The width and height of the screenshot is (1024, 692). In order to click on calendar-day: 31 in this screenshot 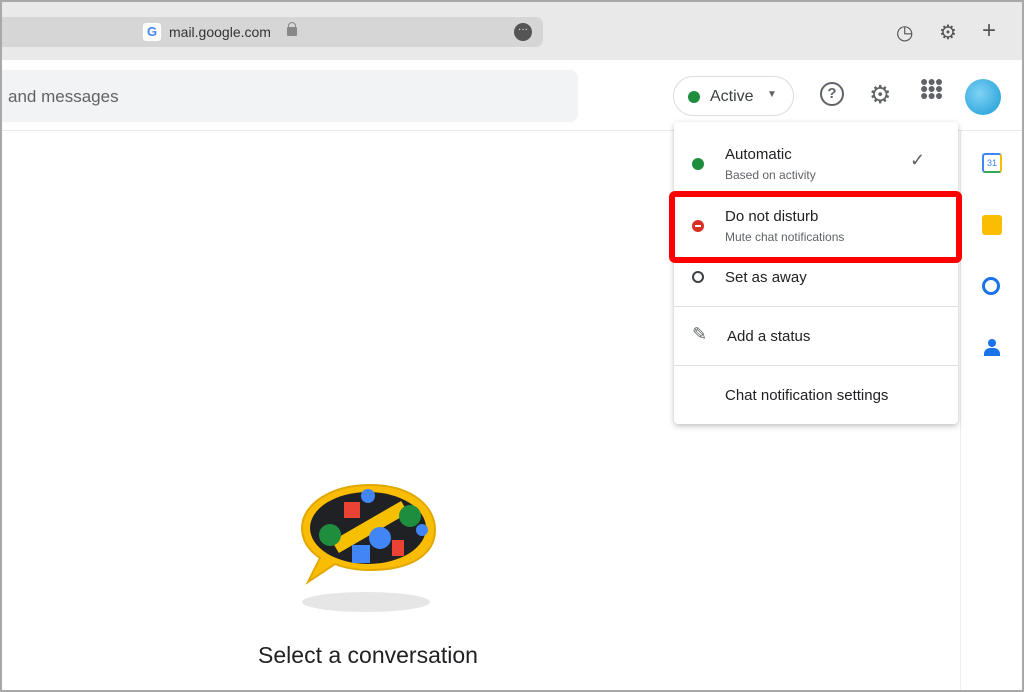, I will do `click(991, 163)`.